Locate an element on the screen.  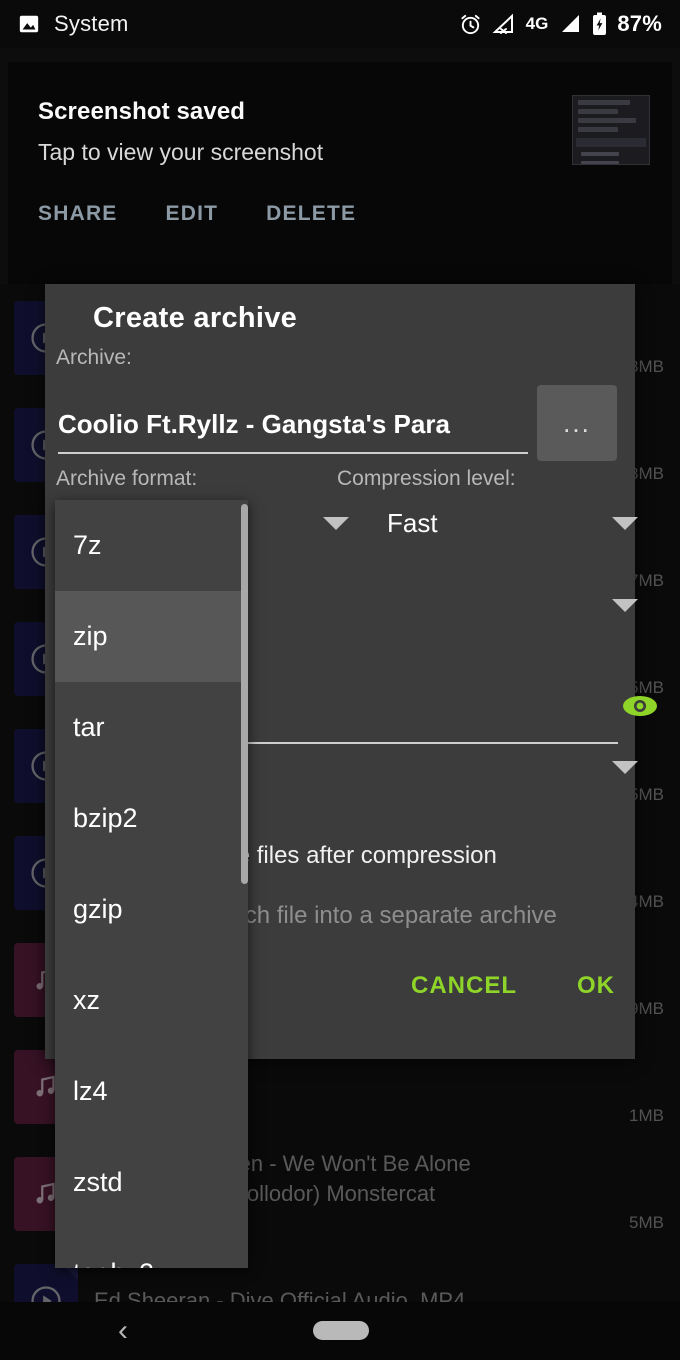
archive-name-input: Coolio Ft.Ryllz - Gangsta's Para is located at coordinates (293, 425).